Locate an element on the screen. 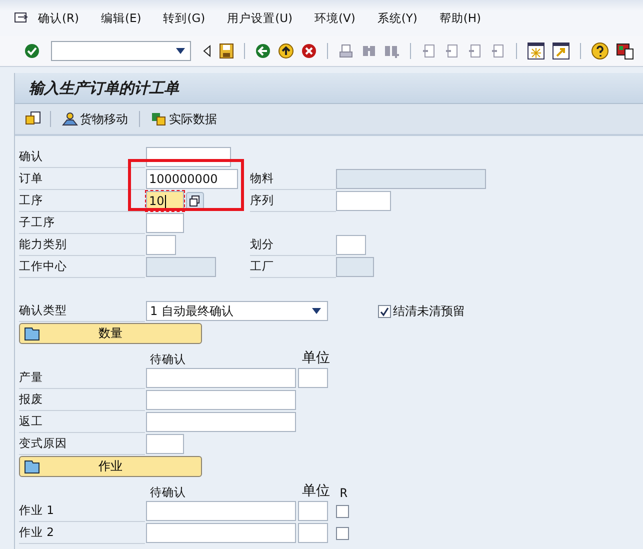  print-icon is located at coordinates (346, 51).